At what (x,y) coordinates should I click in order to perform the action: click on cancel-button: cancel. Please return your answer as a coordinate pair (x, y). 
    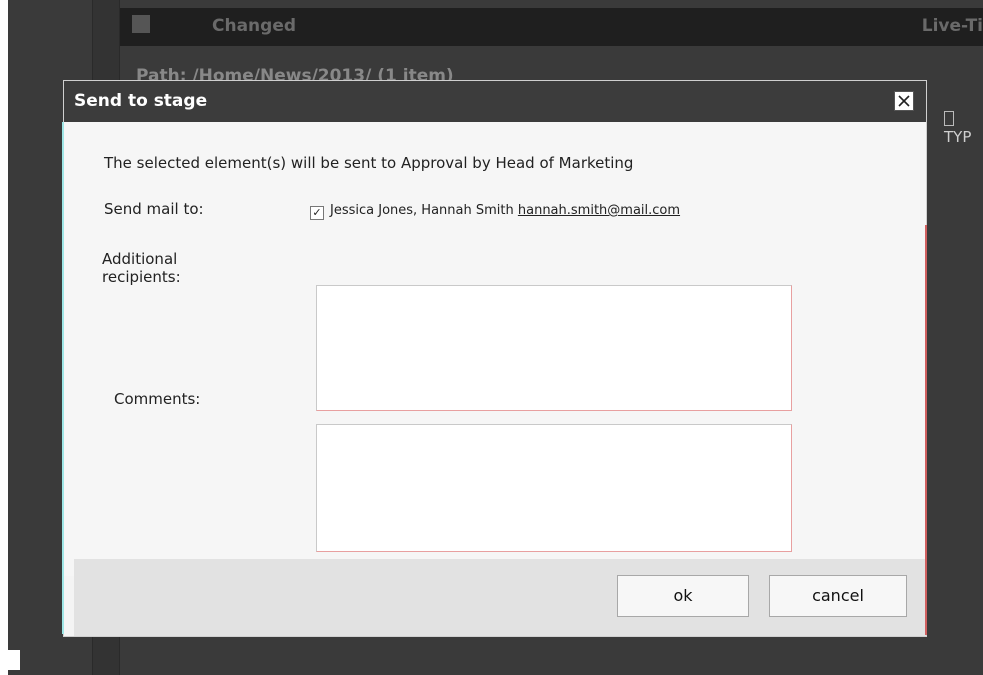
    Looking at the image, I should click on (838, 596).